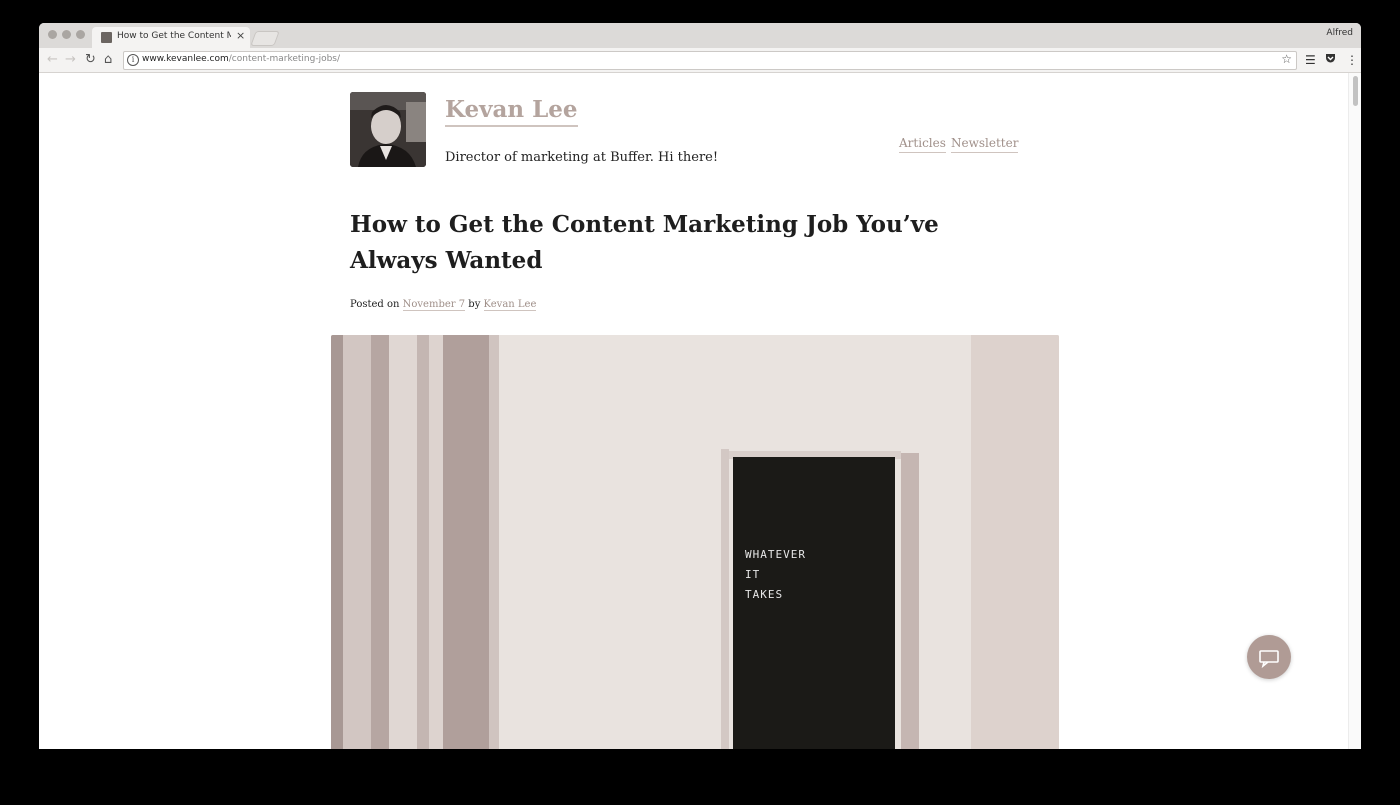 This screenshot has height=805, width=1400. Describe the element at coordinates (375, 304) in the screenshot. I see `posted-on-label: Posted on` at that location.